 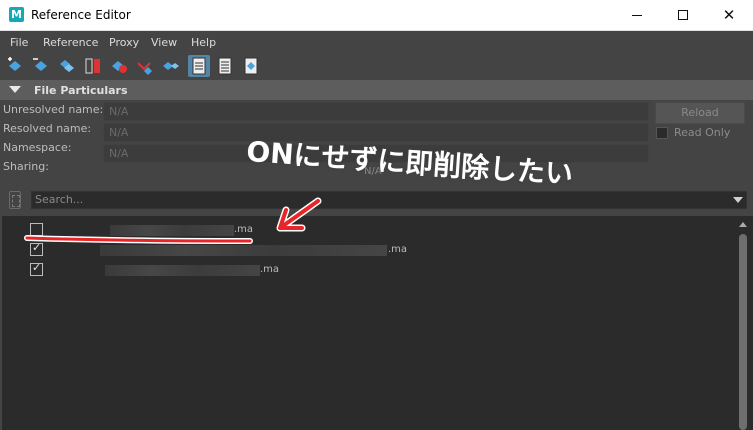 I want to click on replace-reference-button, so click(x=145, y=66).